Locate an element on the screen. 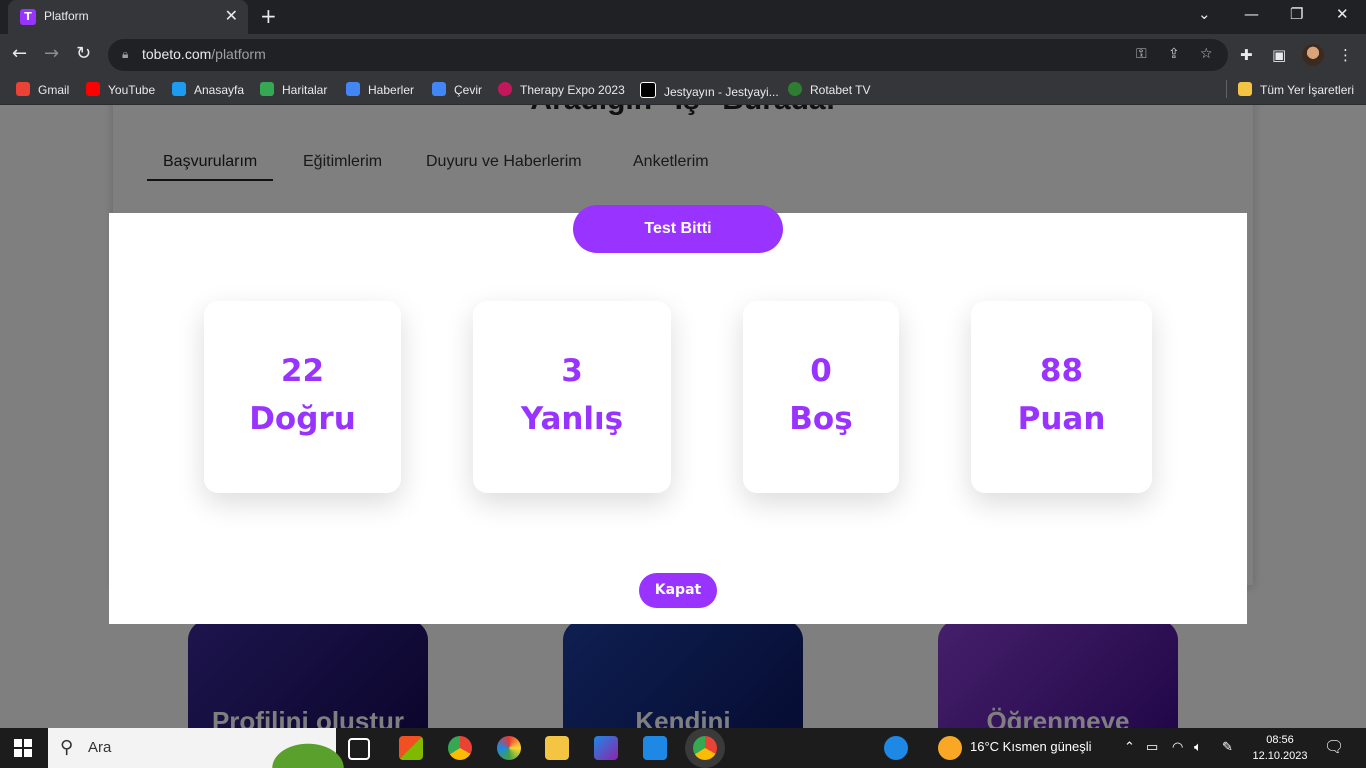 This screenshot has height=768, width=1366. lock-icon: 🔒︎ is located at coordinates (125, 54).